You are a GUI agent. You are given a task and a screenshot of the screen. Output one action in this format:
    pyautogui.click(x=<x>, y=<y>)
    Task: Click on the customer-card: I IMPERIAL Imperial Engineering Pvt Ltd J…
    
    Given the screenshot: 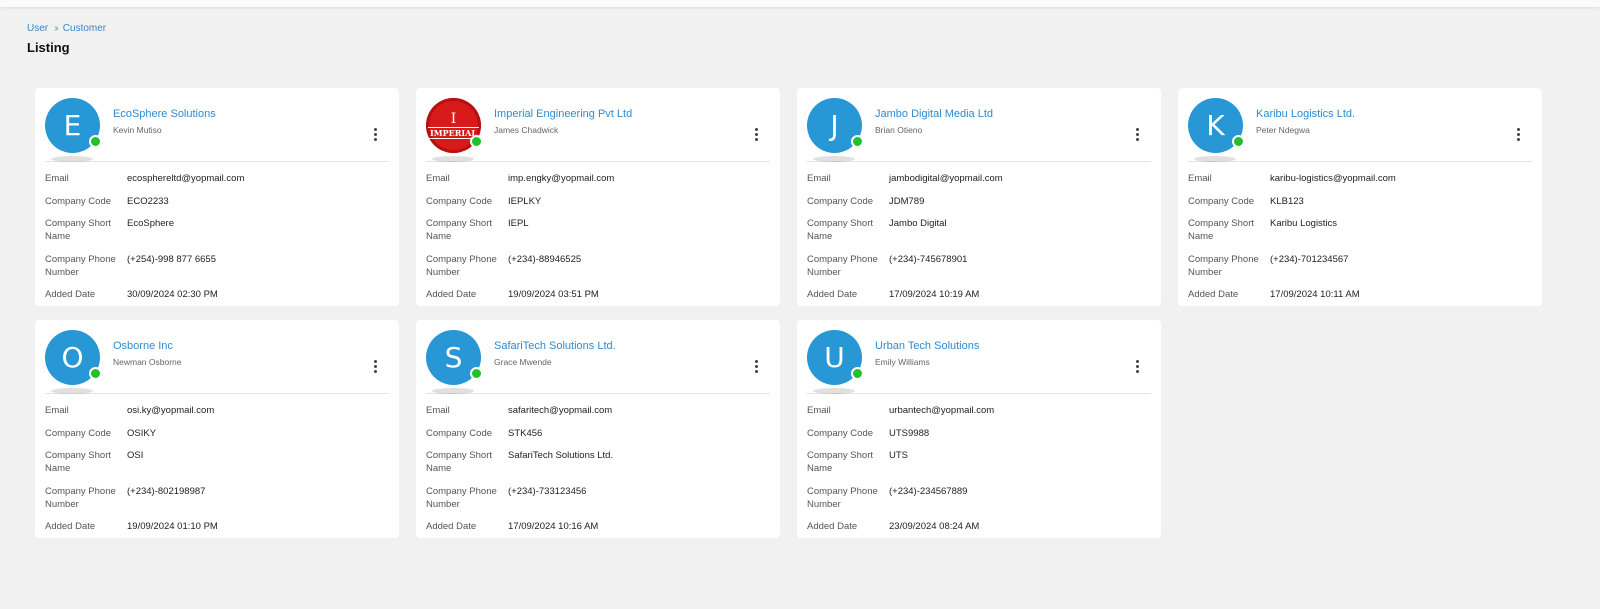 What is the action you would take?
    pyautogui.click(x=598, y=197)
    